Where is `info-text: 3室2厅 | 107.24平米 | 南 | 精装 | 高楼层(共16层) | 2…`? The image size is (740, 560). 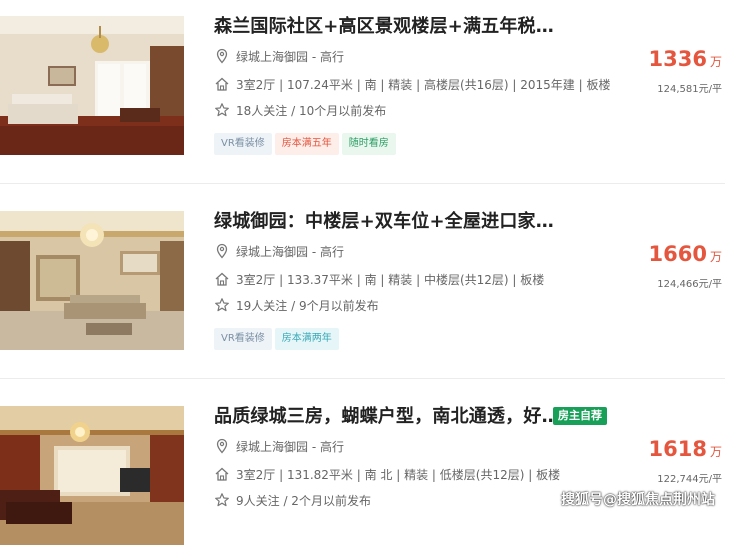 info-text: 3室2厅 | 107.24平米 | 南 | 精装 | 高楼层(共16层) | 2… is located at coordinates (423, 85).